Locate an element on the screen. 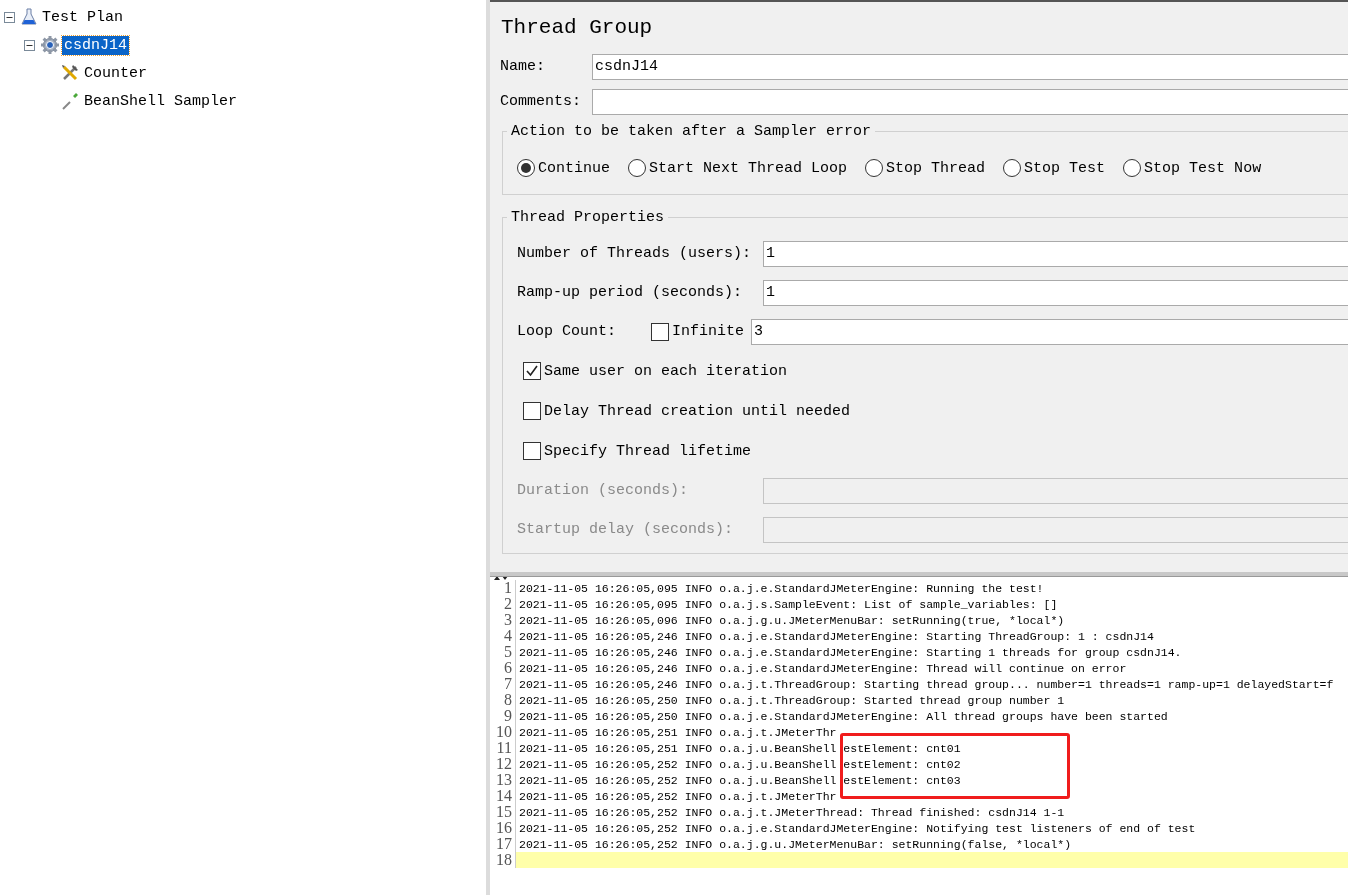 The height and width of the screenshot is (895, 1348). log-line: 2021-11-05 16:26:05,252 INFO o.a.j.t.JMeterThr is located at coordinates (677, 796).